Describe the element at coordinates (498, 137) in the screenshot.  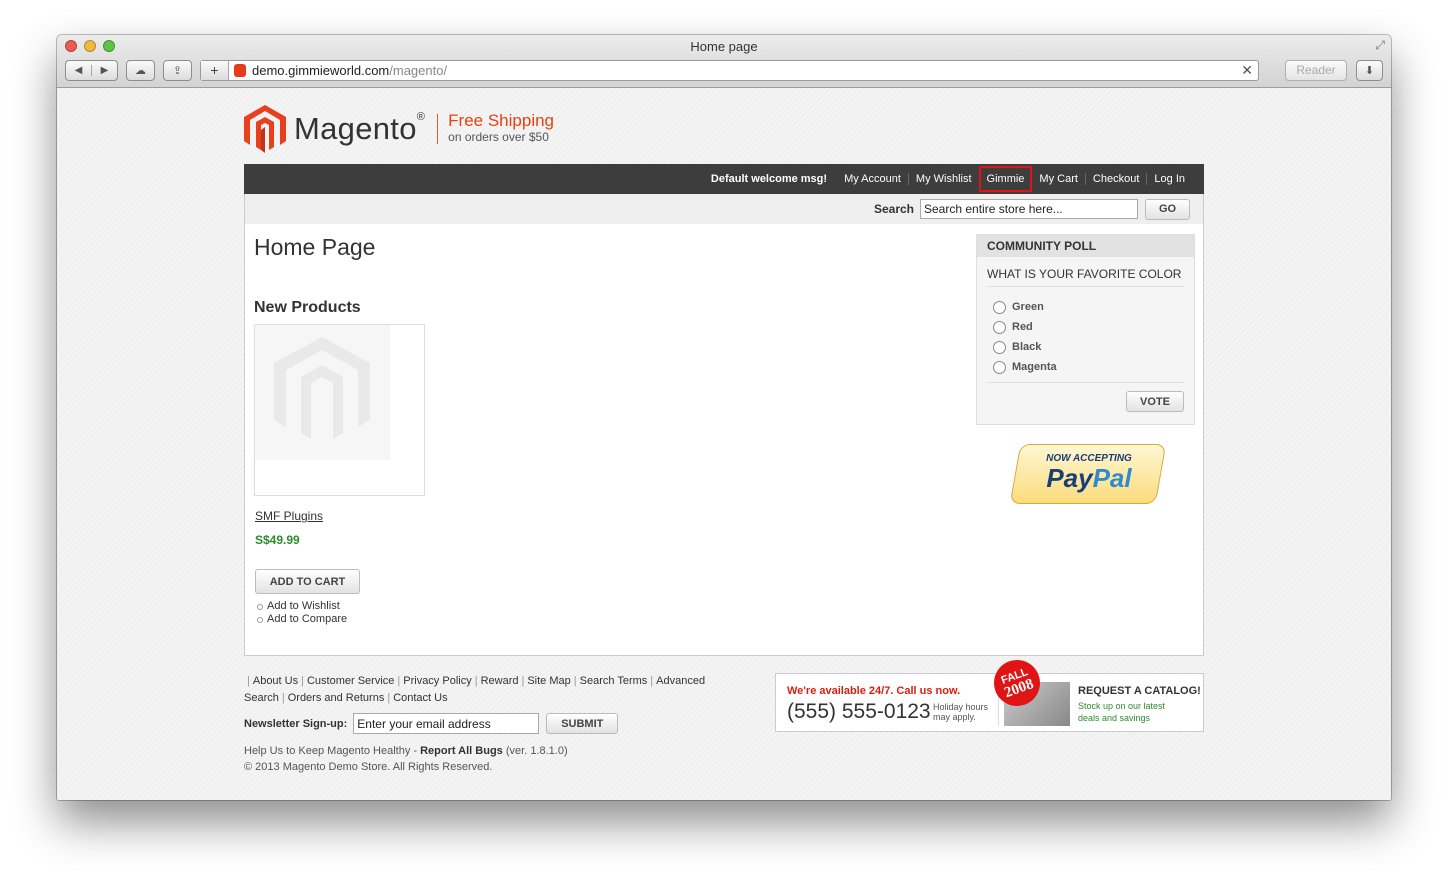
I see `tagline-subtitle: on orders over $50` at that location.